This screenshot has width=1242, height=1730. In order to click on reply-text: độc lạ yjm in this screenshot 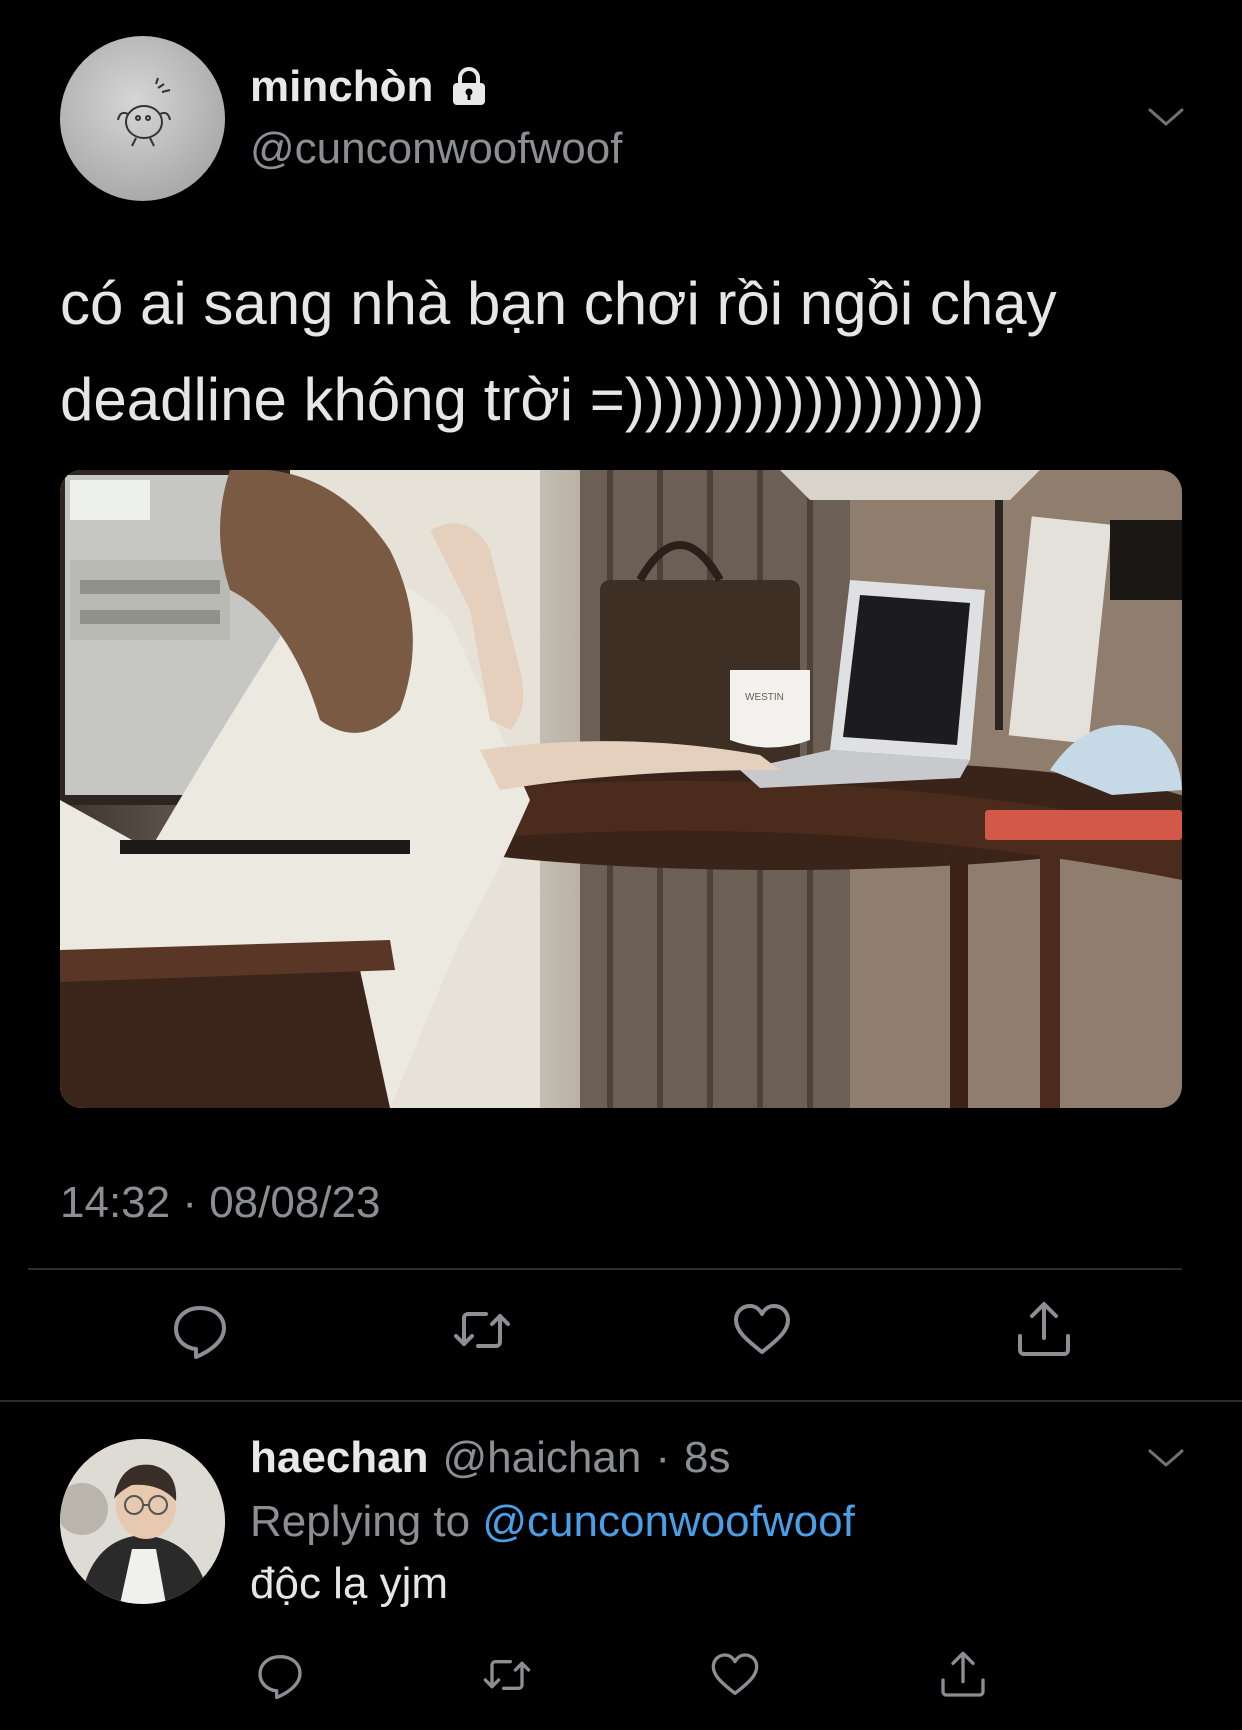, I will do `click(349, 1583)`.